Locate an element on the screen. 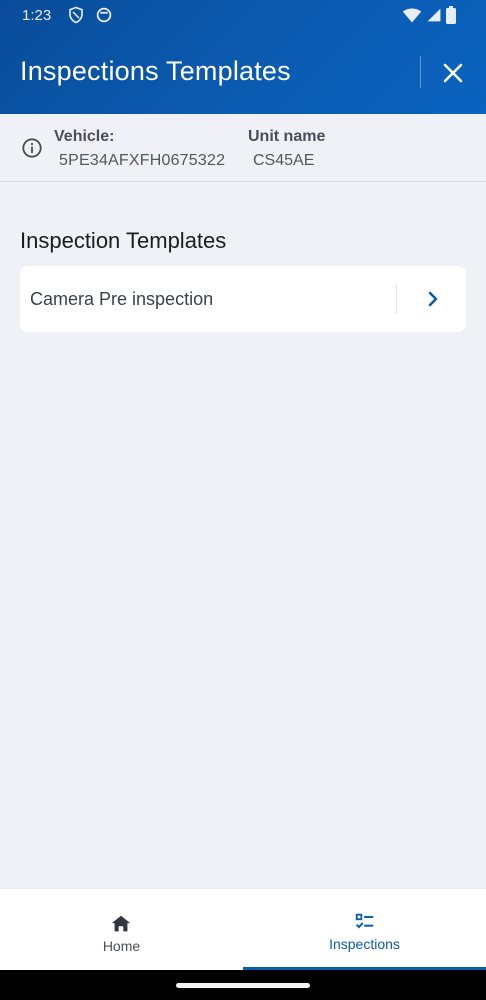  shield-icon is located at coordinates (76, 15).